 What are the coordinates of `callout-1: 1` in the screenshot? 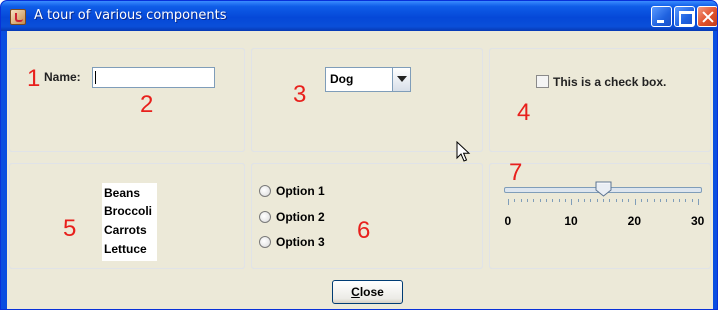 It's located at (34, 78).